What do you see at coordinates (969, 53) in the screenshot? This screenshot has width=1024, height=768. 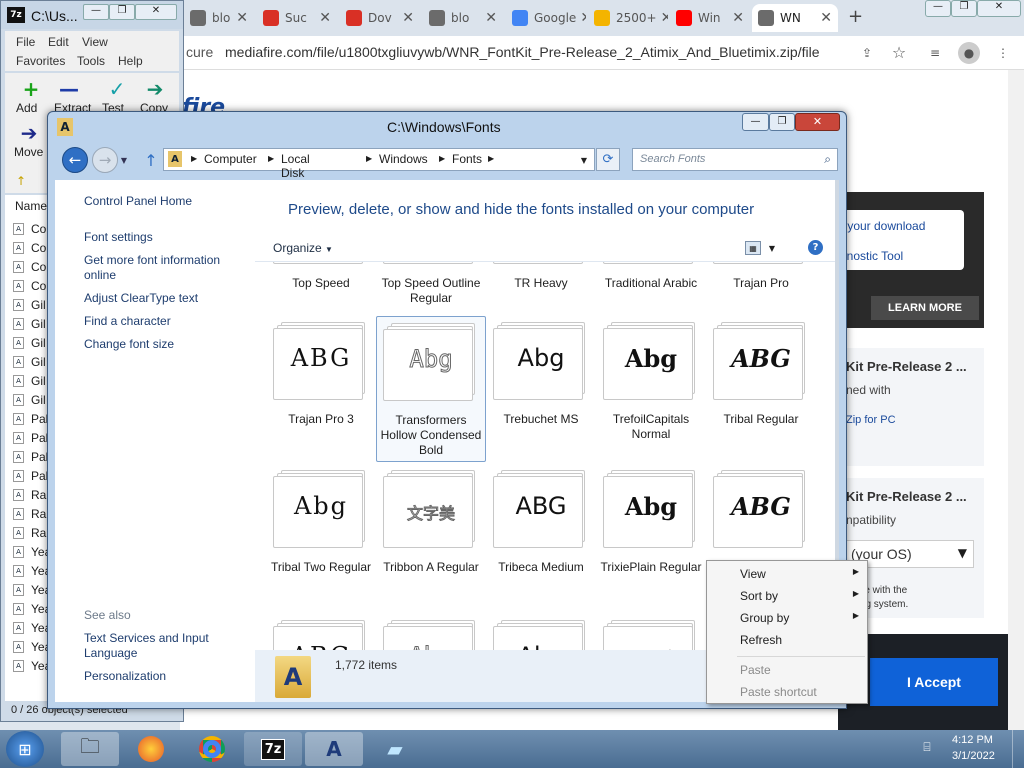 I see `profile-avatar-icon: ●` at bounding box center [969, 53].